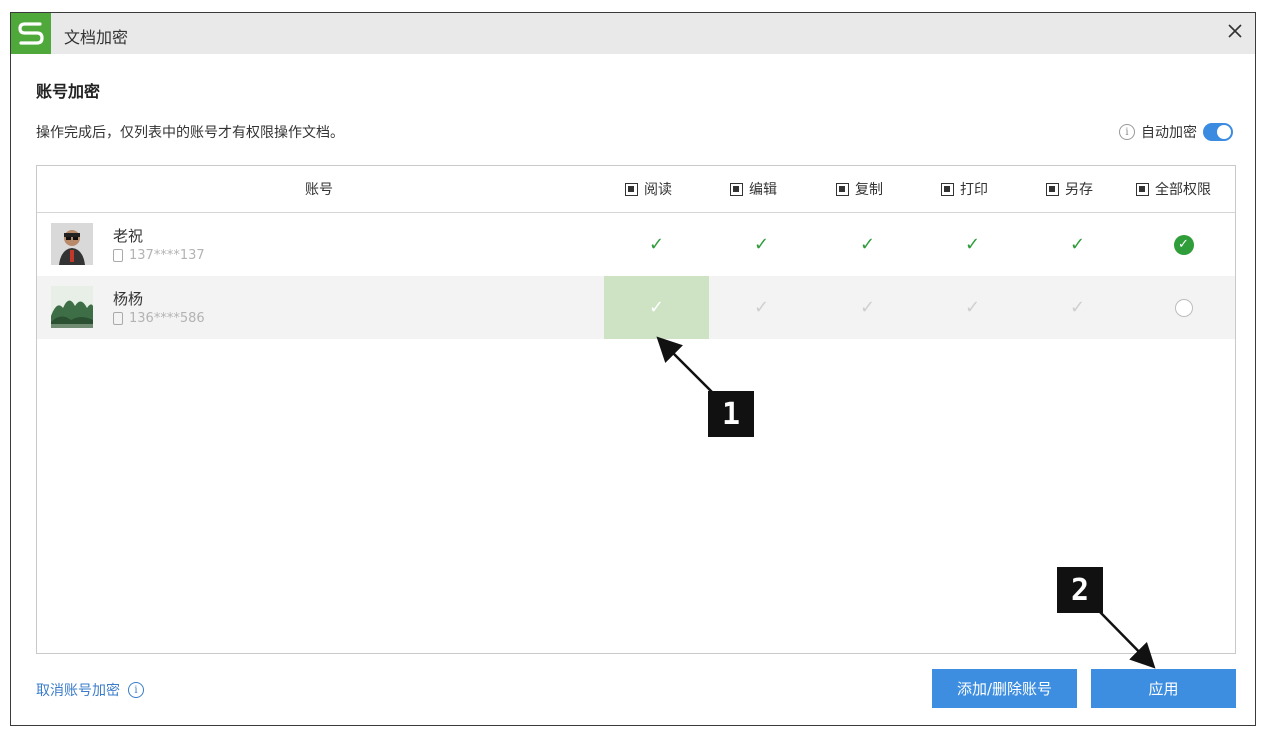 Image resolution: width=1266 pixels, height=740 pixels. Describe the element at coordinates (1235, 31) in the screenshot. I see `close-icon` at that location.